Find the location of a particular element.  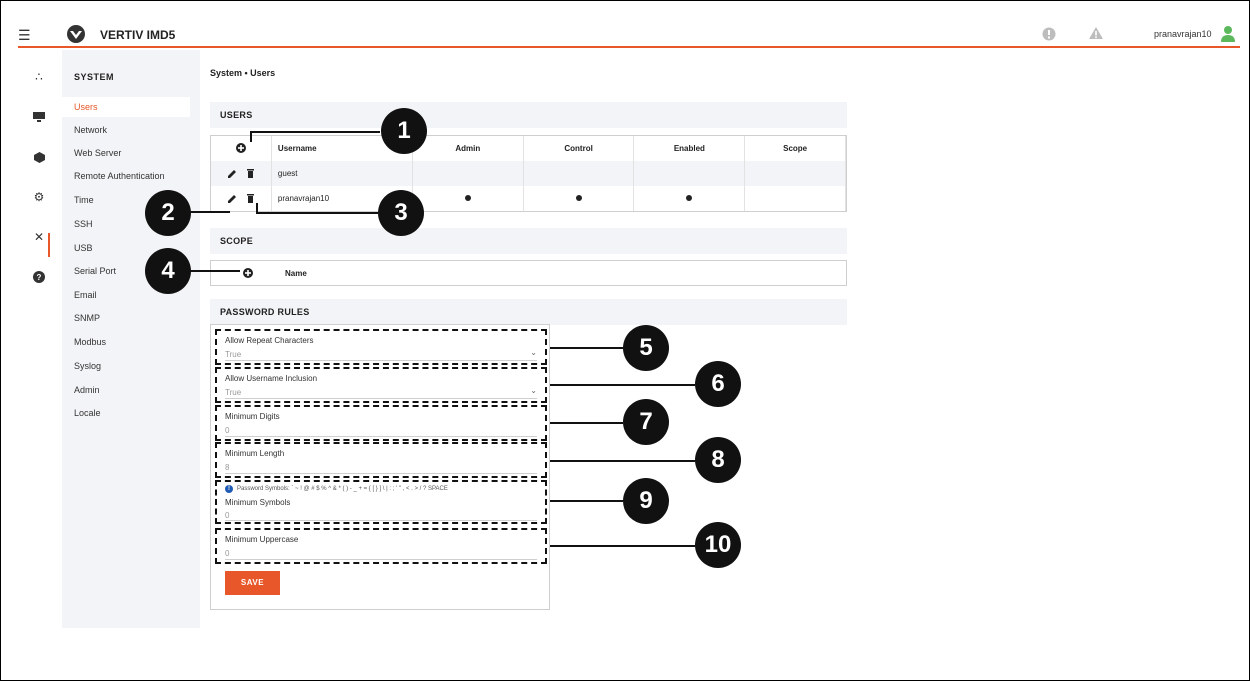

alarm-icon is located at coordinates (1049, 34).